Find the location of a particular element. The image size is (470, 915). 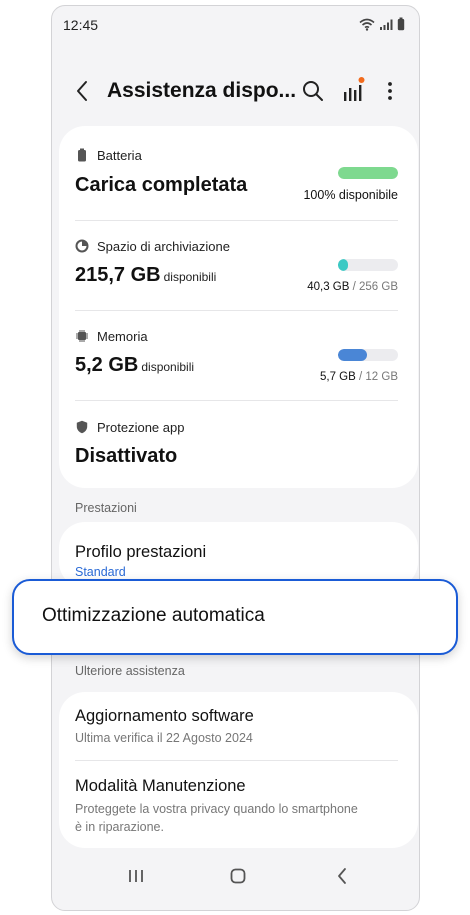

storage-bar is located at coordinates (368, 265).